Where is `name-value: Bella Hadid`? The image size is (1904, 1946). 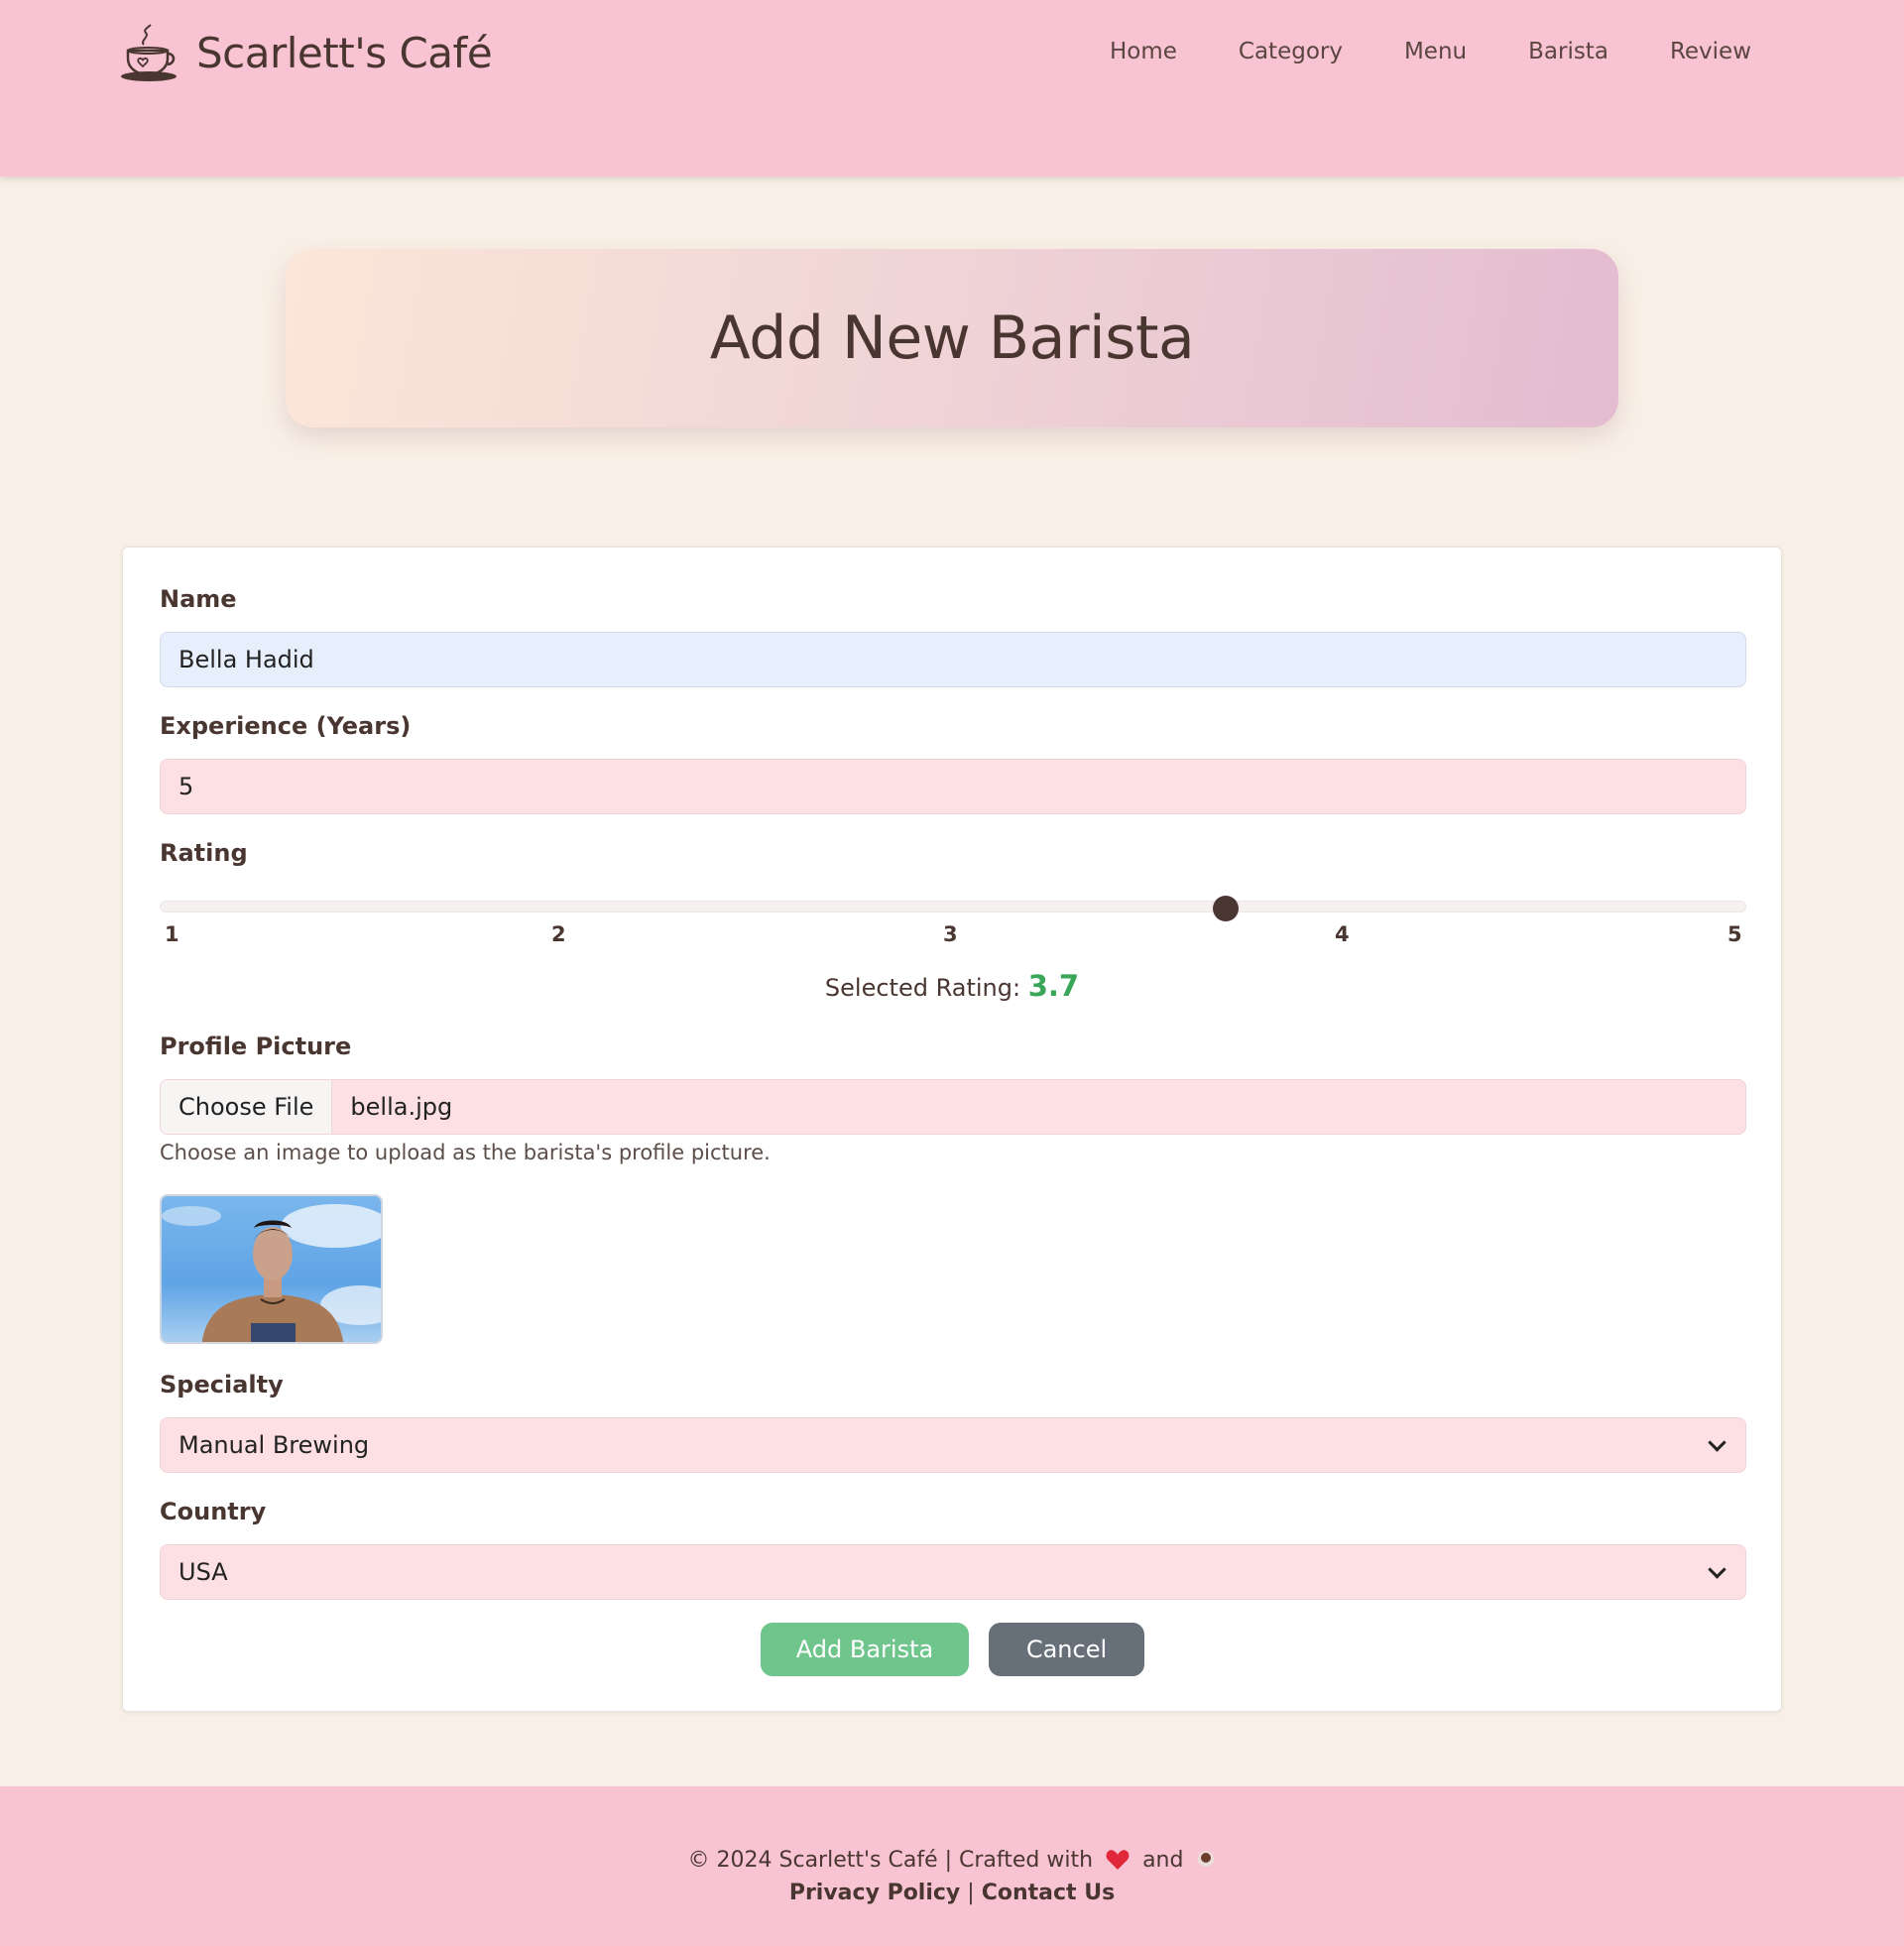
name-value: Bella Hadid is located at coordinates (246, 659).